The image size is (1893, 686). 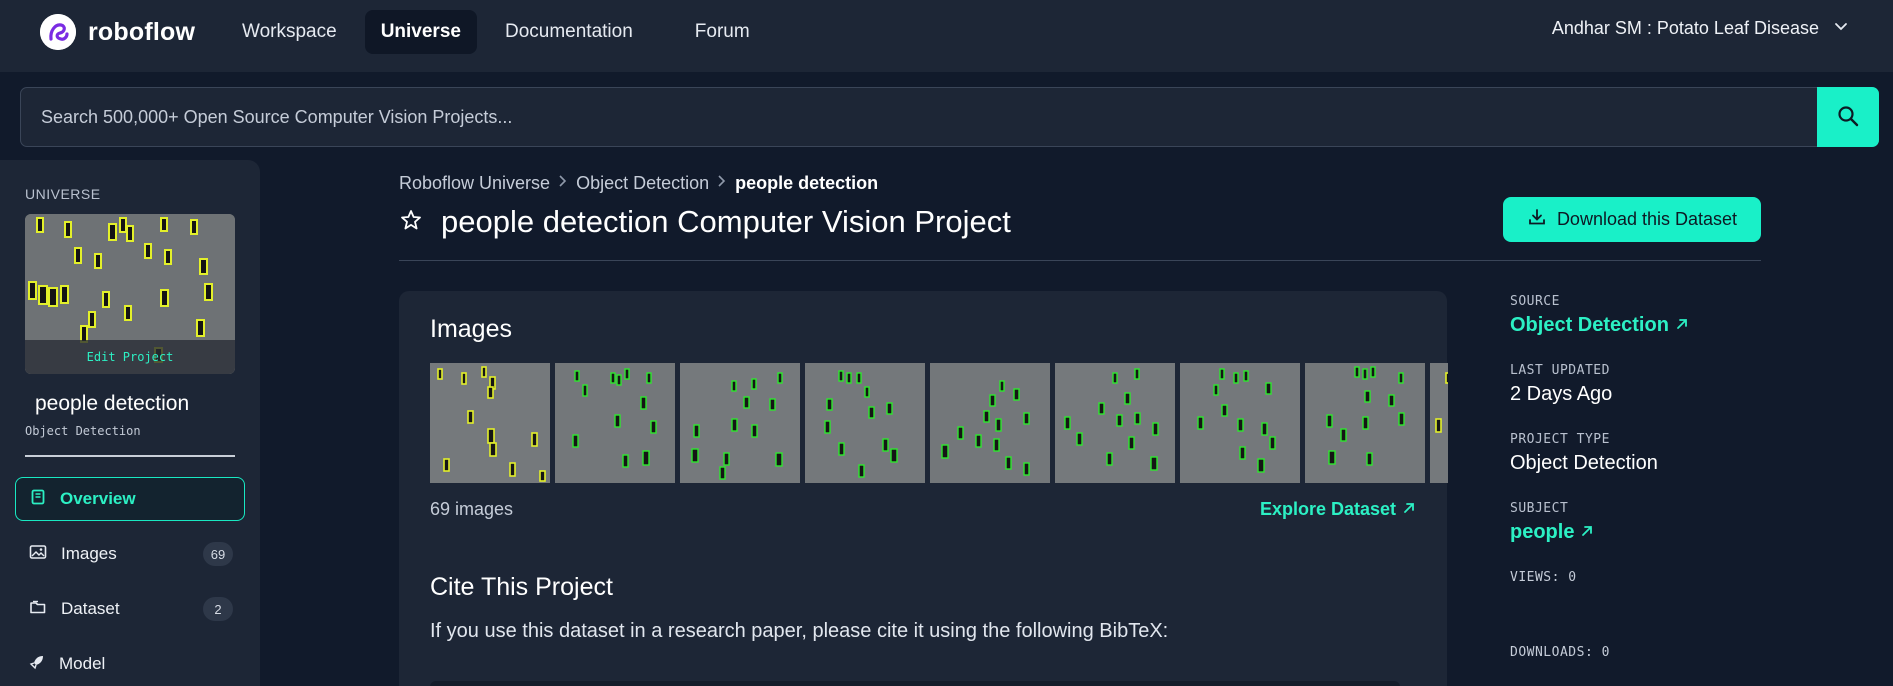 I want to click on project-type-value: Object Detection, so click(x=1584, y=463).